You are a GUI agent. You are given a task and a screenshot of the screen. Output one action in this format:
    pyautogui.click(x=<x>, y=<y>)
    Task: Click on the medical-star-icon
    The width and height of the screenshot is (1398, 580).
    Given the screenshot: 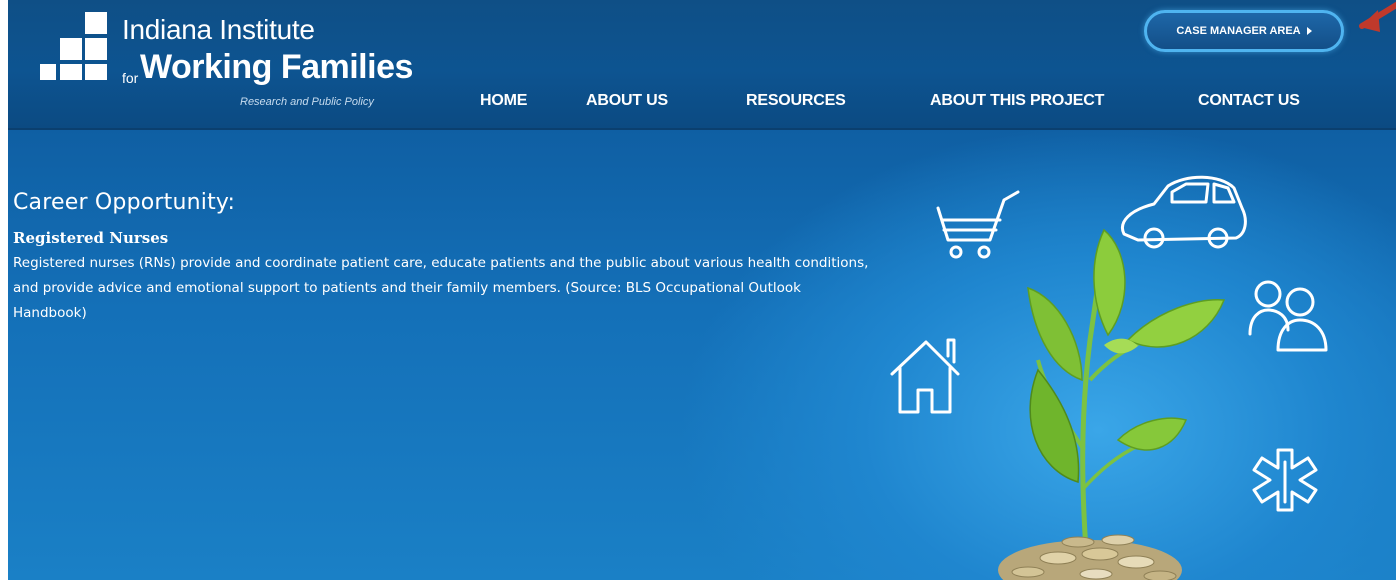 What is the action you would take?
    pyautogui.click(x=1285, y=480)
    